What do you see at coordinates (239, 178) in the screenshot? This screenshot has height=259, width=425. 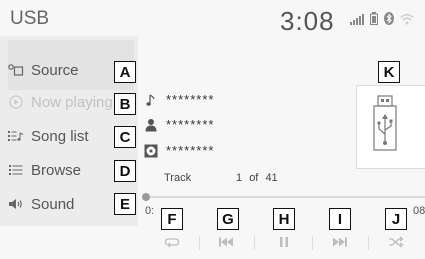 I see `track-number: 1` at bounding box center [239, 178].